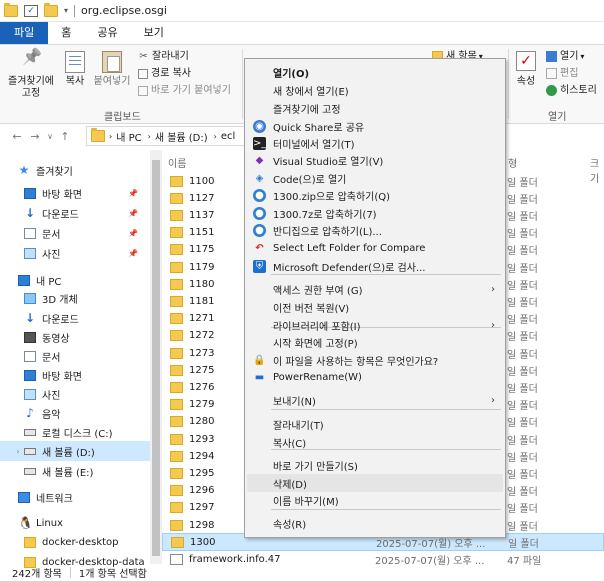 Image resolution: width=604 pixels, height=581 pixels. What do you see at coordinates (259, 126) in the screenshot?
I see `quick-share-icon: ◉` at bounding box center [259, 126].